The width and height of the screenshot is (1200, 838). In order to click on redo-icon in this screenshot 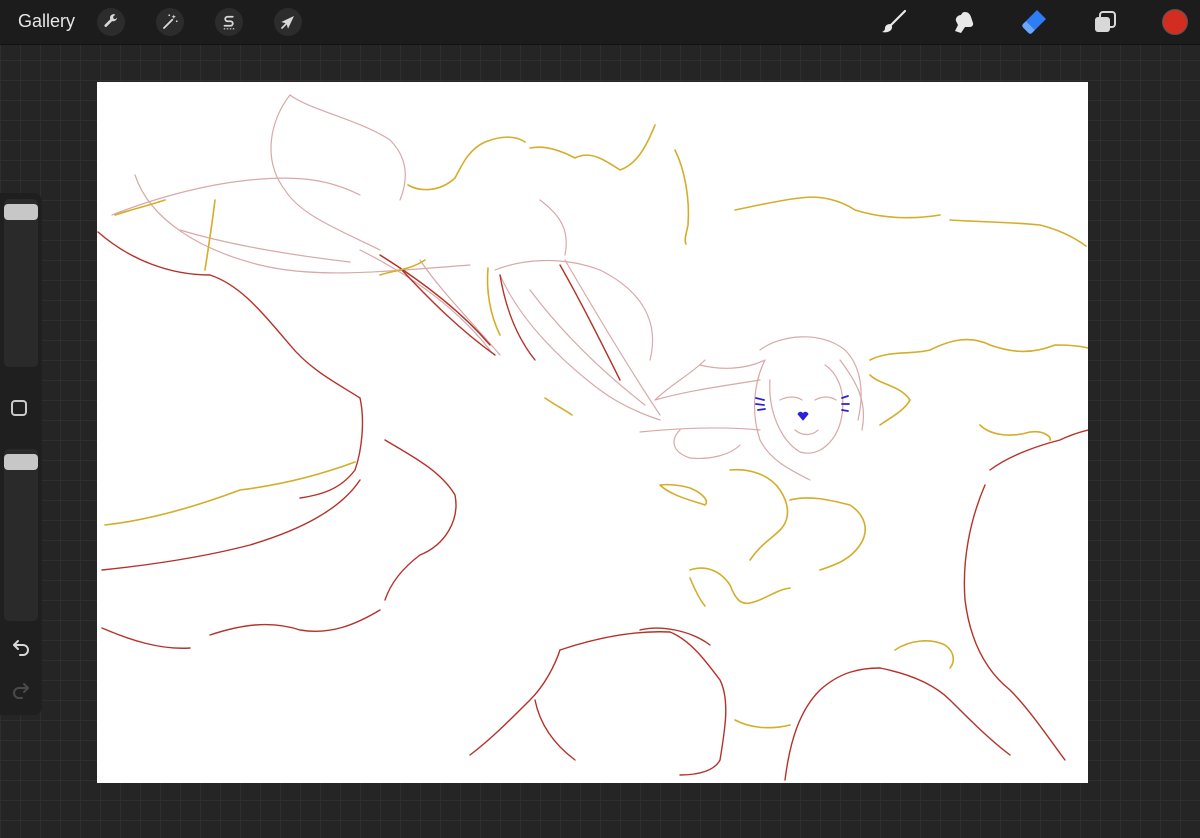, I will do `click(21, 691)`.